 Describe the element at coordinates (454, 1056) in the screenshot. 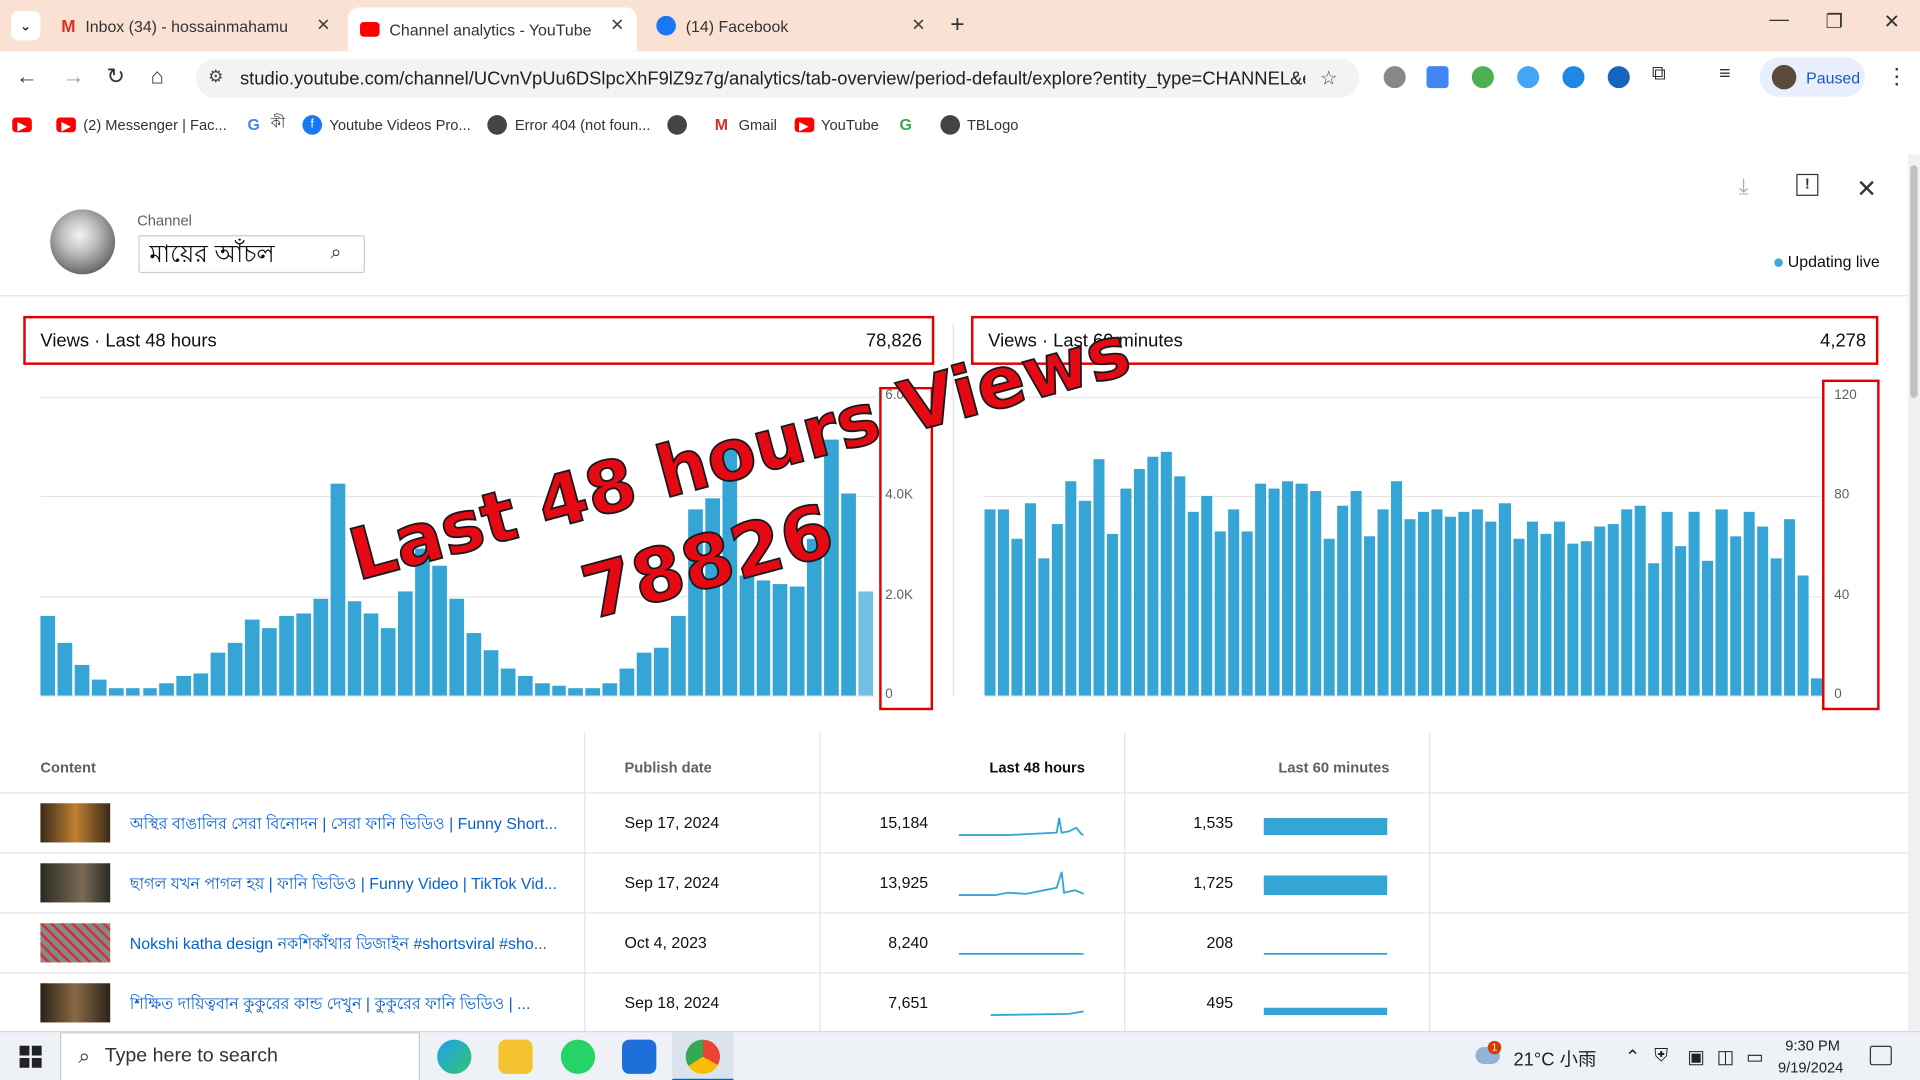

I see `edge-icon` at that location.